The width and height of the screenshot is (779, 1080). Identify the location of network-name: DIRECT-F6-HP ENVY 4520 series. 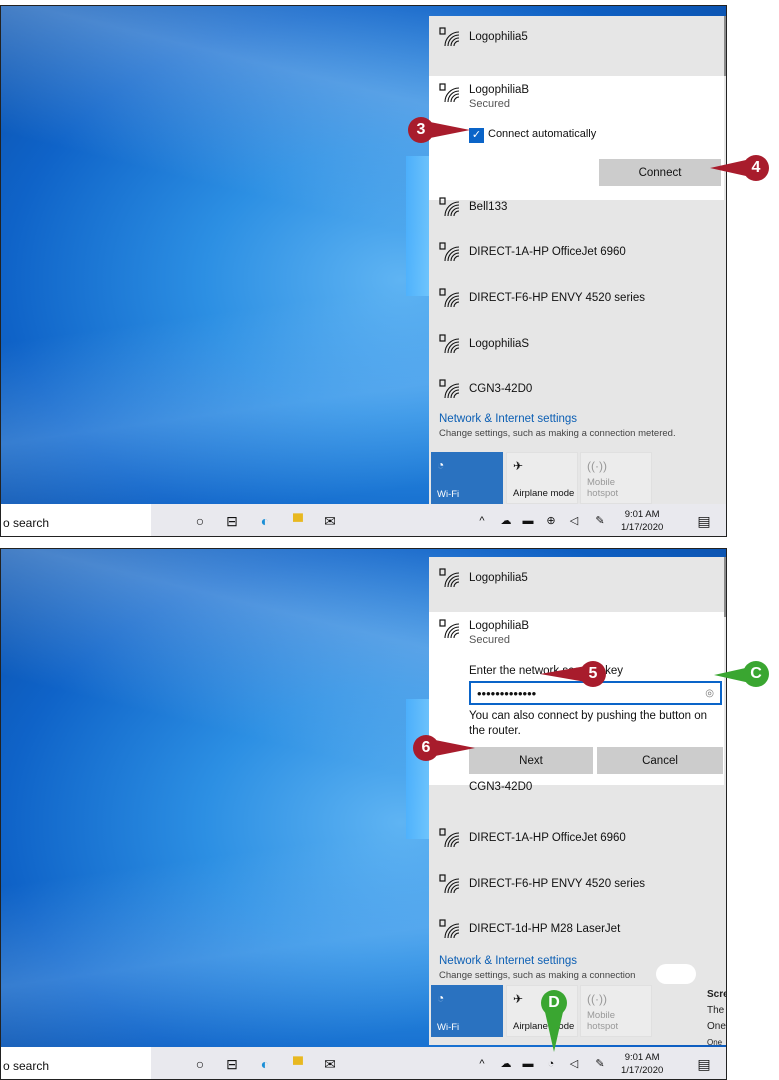
(557, 884).